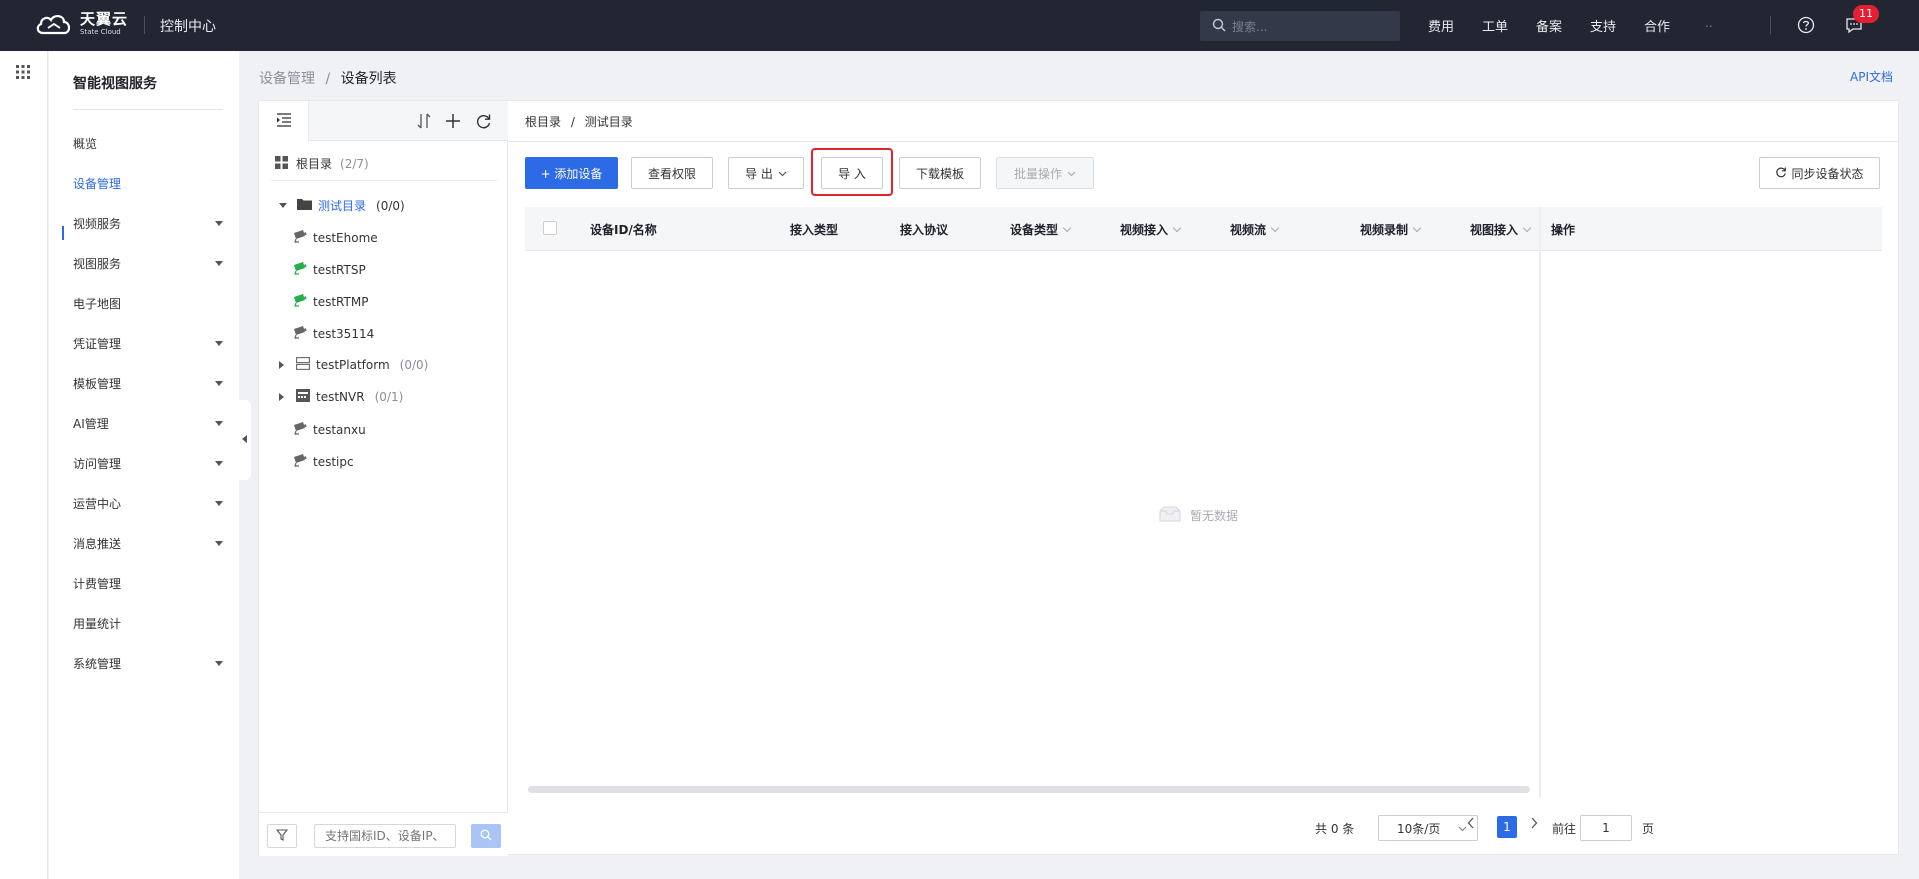 The width and height of the screenshot is (1919, 879). I want to click on menu-item-video-service: 视频服务, so click(148, 223).